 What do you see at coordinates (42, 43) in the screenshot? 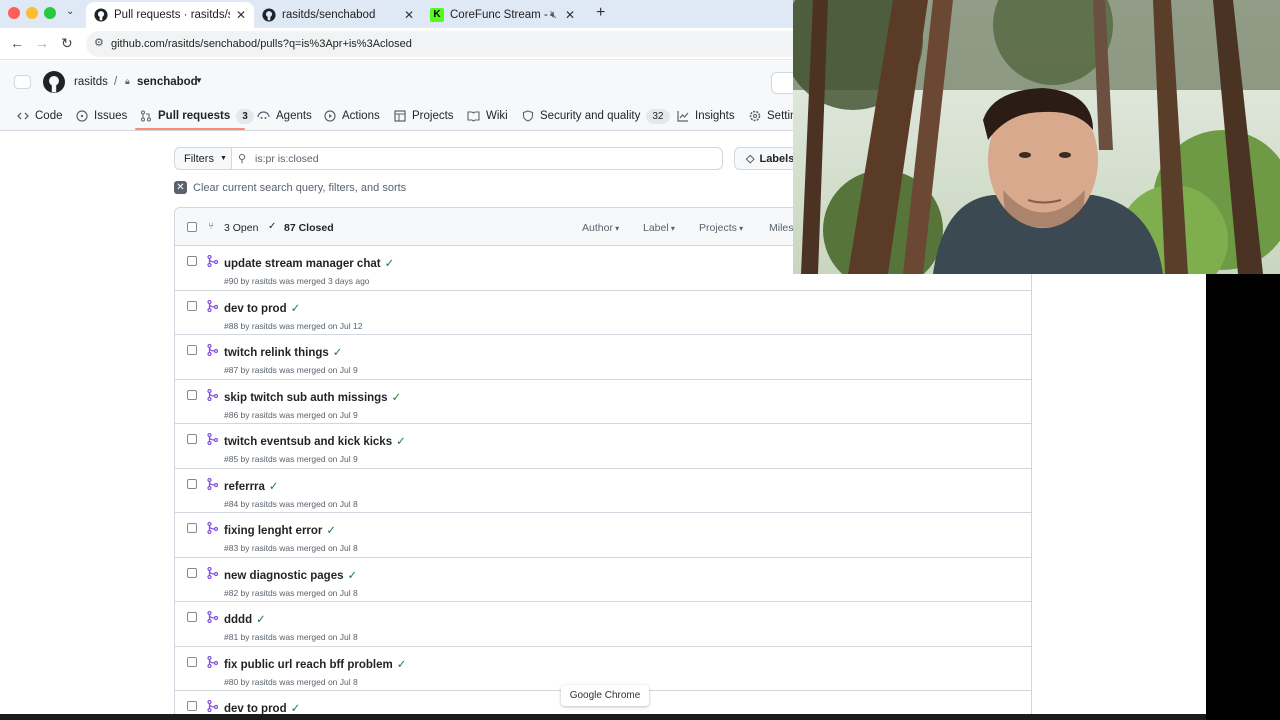
I see `forward-icon: →` at bounding box center [42, 43].